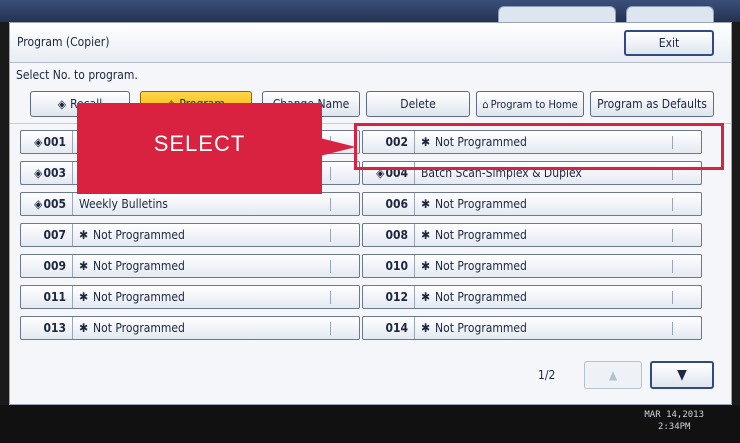 The width and height of the screenshot is (740, 443). I want to click on time-text: 2:34PM, so click(674, 427).